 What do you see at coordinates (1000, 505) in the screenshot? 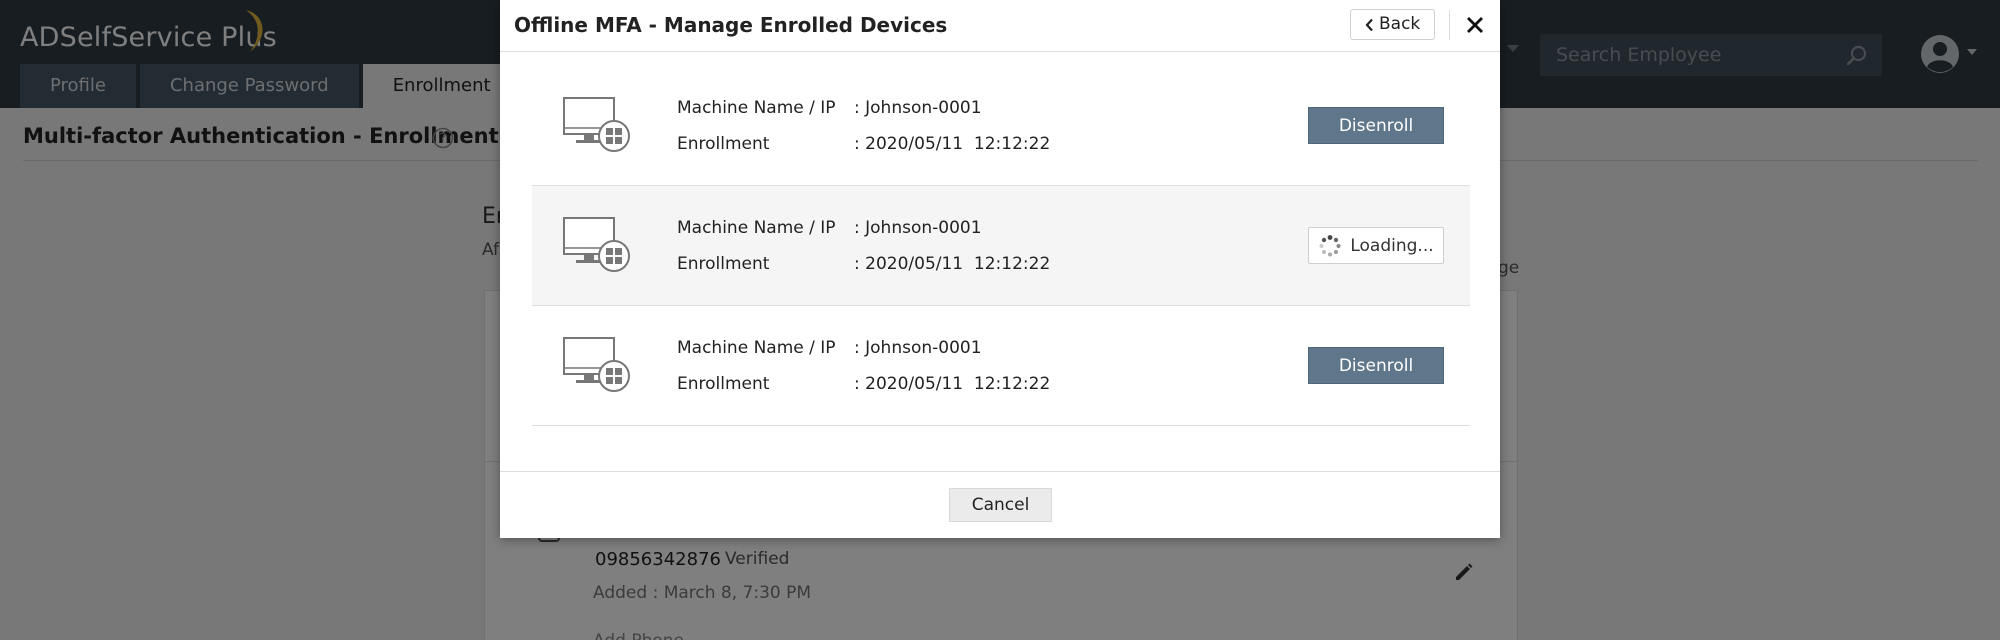
I see `cancel-button: Cancel` at bounding box center [1000, 505].